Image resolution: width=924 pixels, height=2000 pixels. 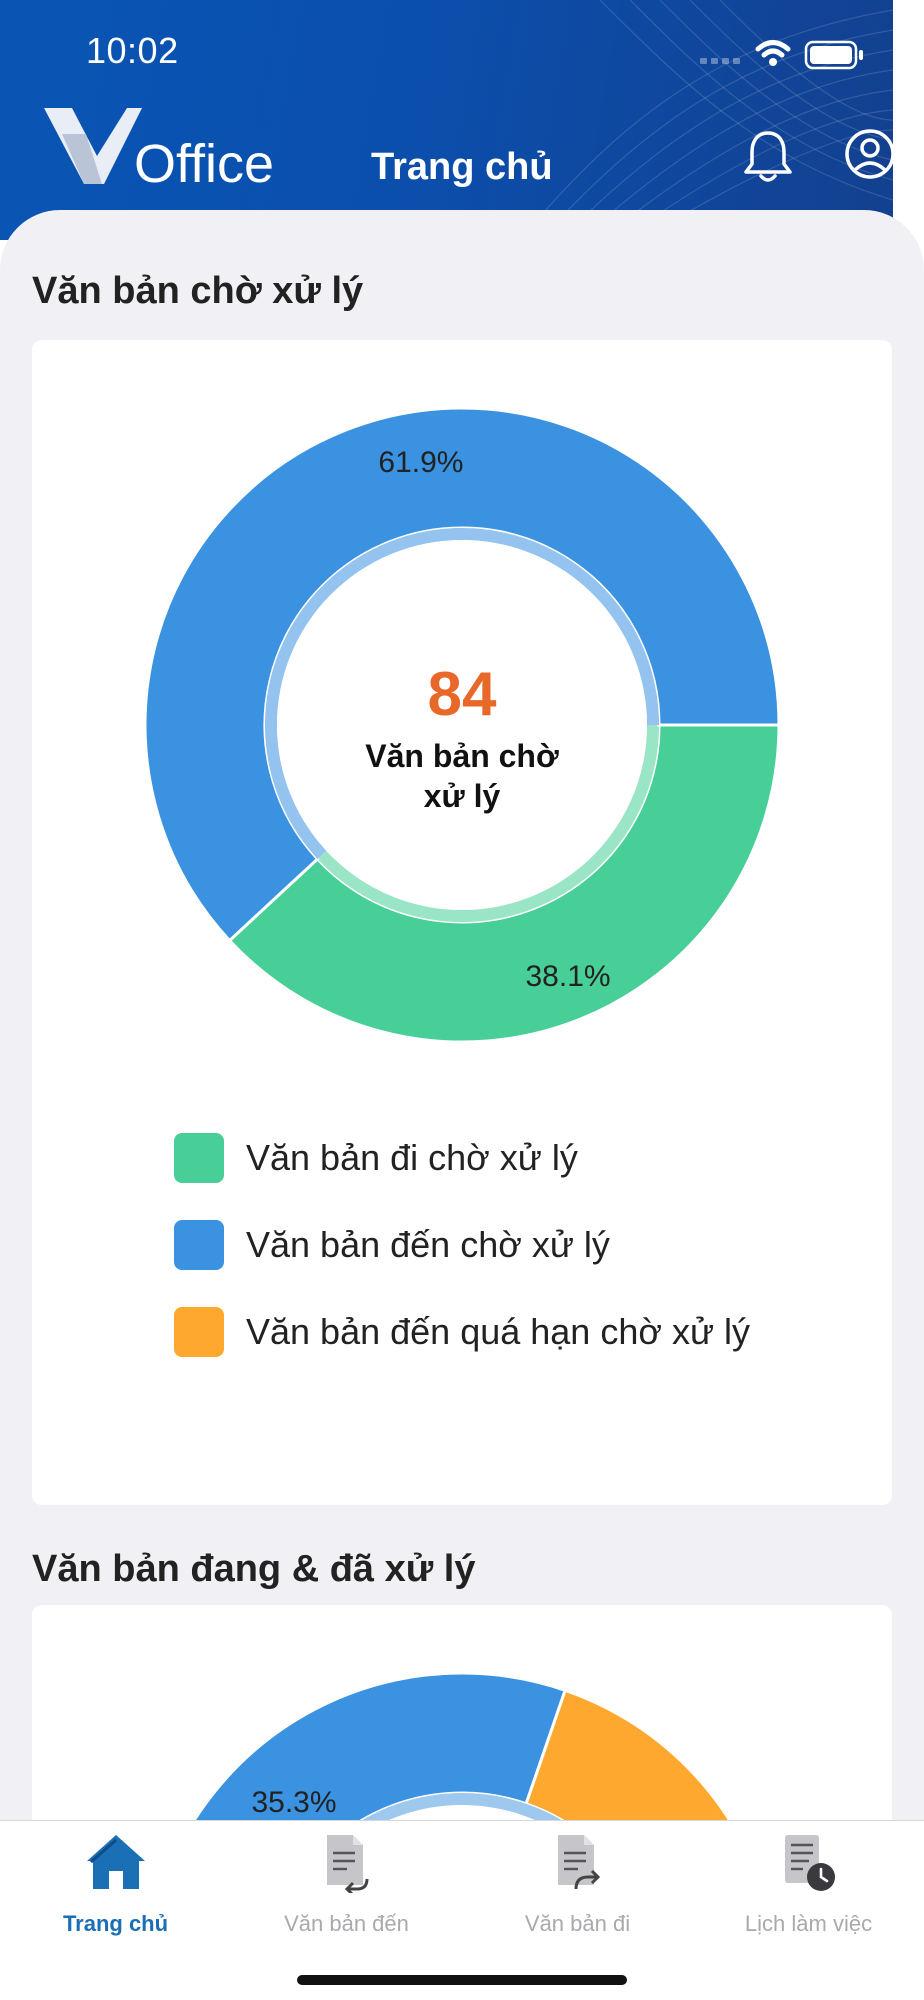 What do you see at coordinates (809, 1863) in the screenshot?
I see `calendar-schedule-icon` at bounding box center [809, 1863].